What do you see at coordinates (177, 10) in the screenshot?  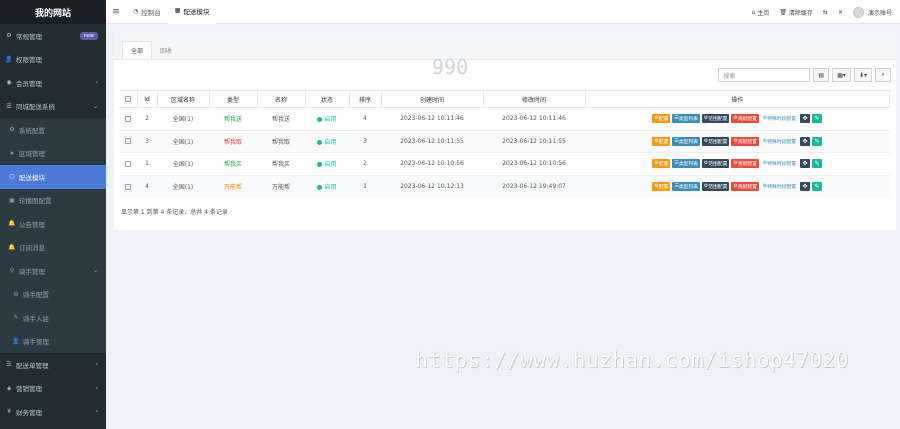 I see `grid-icon: ▦` at bounding box center [177, 10].